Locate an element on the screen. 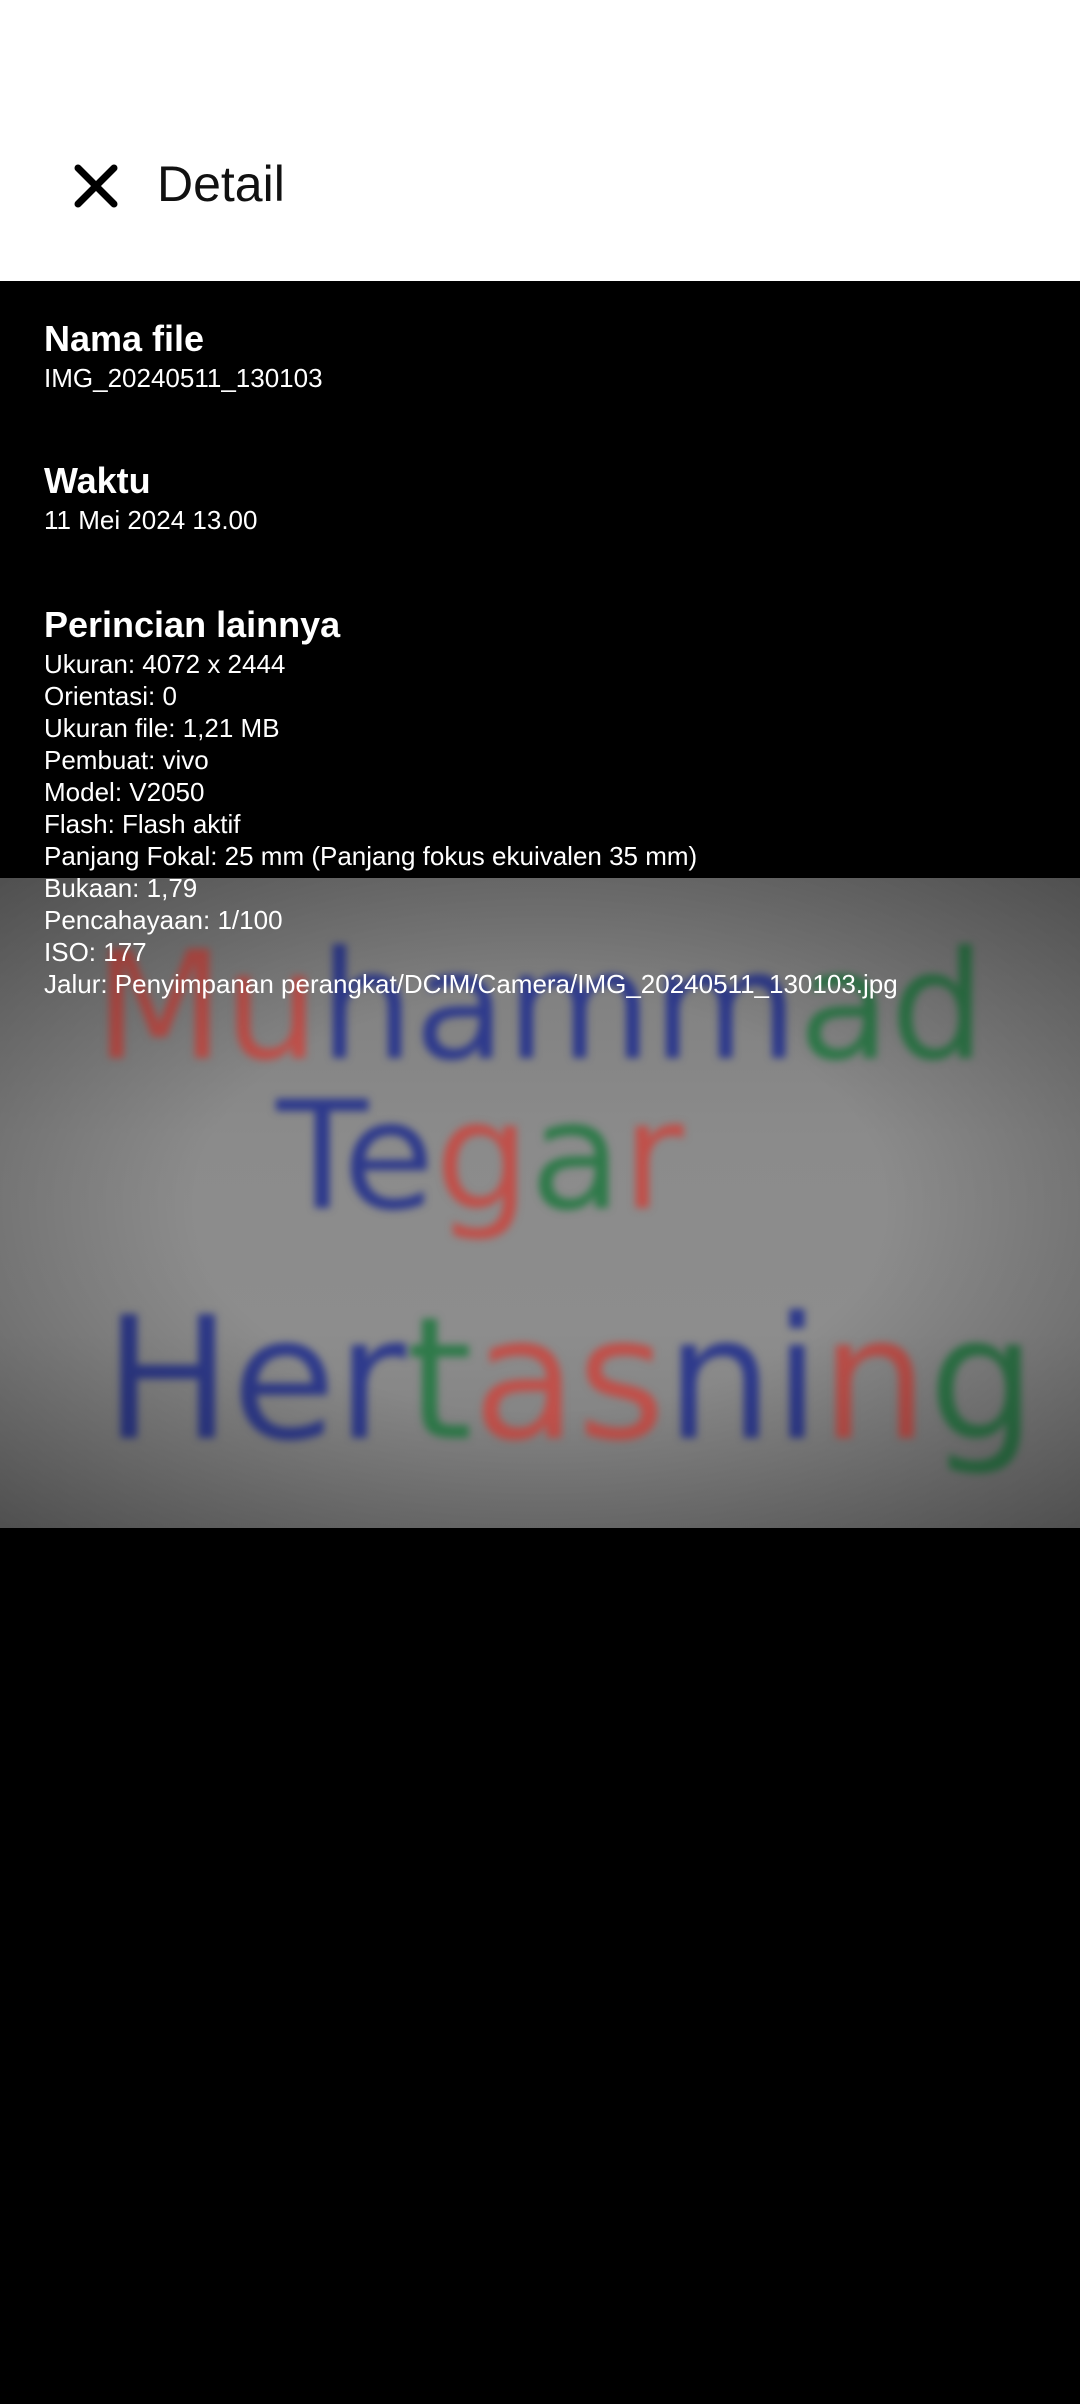 This screenshot has width=1080, height=2404. detail-model: Model: V2050 is located at coordinates (124, 792).